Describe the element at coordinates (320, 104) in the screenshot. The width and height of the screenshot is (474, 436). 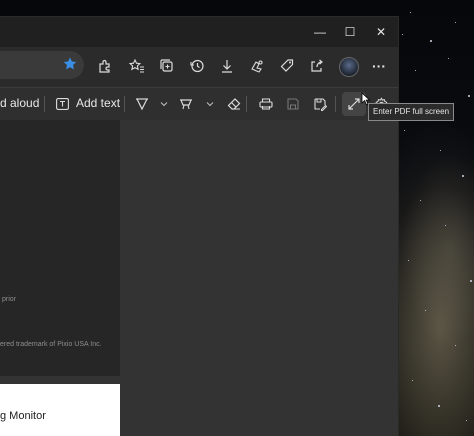
I see `save-as-icon` at that location.